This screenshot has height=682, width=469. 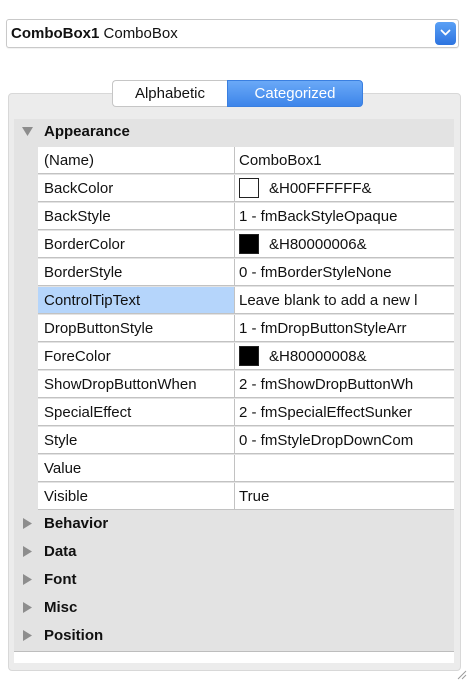 I want to click on object-selector-dropdown-button, so click(x=445, y=33).